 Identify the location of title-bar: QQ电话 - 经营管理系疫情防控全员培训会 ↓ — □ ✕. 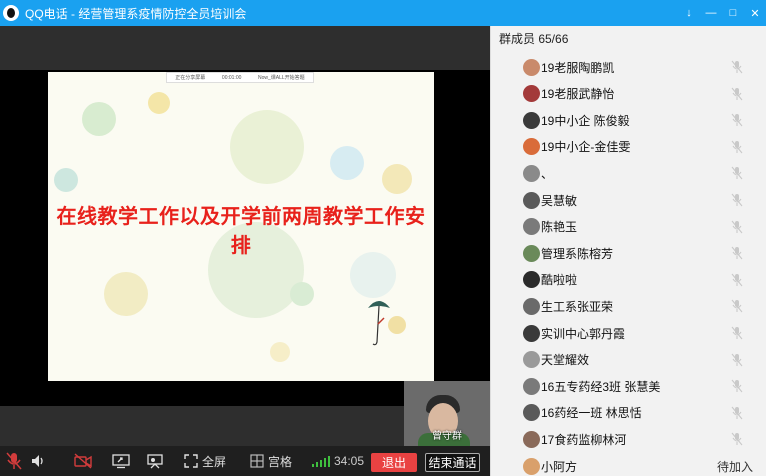
(383, 13).